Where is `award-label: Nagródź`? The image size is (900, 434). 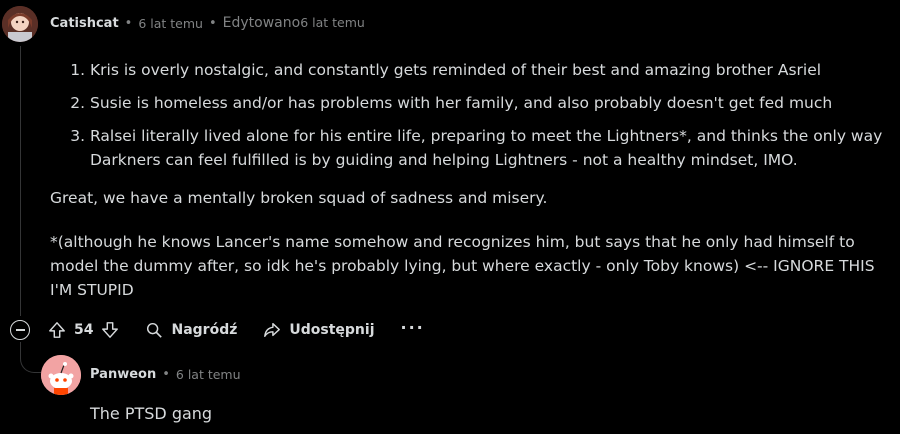 award-label: Nagródź is located at coordinates (204, 330).